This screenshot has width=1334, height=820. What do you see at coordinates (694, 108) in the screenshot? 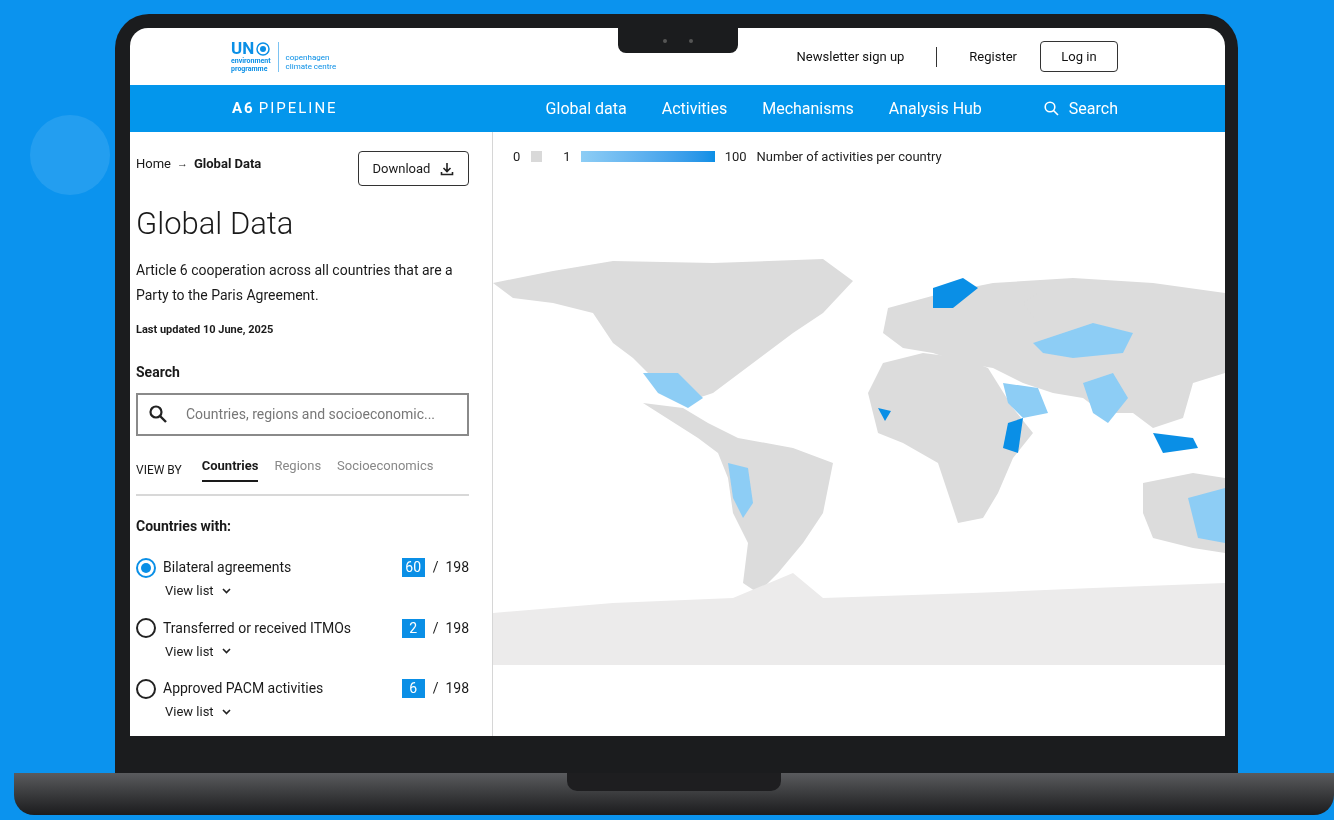
I see `nav-link: Activities` at bounding box center [694, 108].